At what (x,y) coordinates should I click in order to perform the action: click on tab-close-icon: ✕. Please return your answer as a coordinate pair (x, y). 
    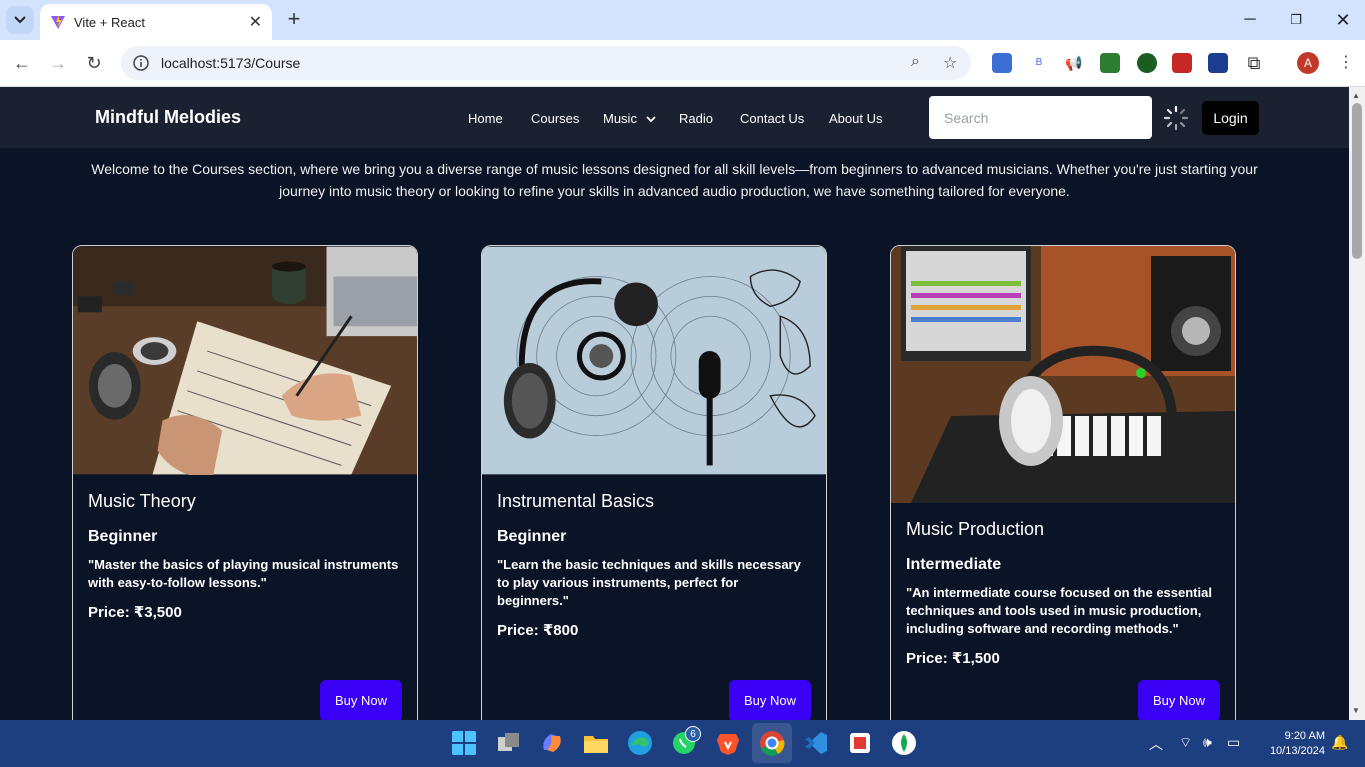
    Looking at the image, I should click on (255, 22).